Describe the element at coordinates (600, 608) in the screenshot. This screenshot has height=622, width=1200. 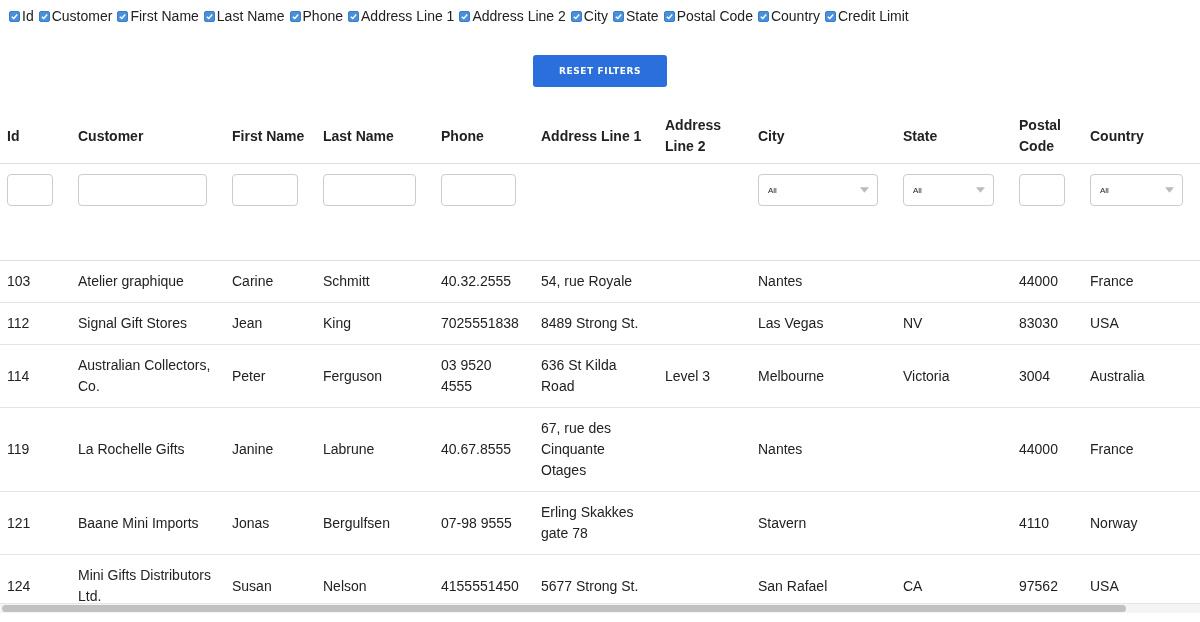
I see `horizontal-scrollbar` at that location.